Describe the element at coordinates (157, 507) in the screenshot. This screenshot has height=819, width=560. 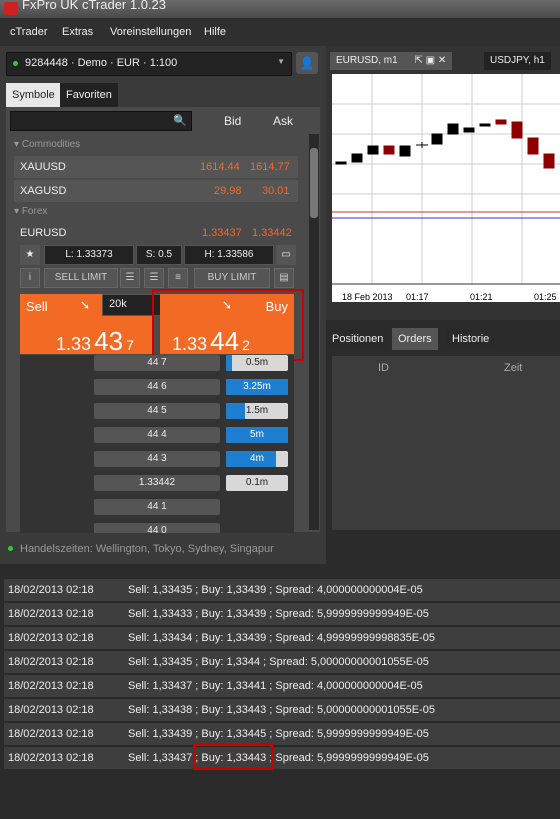
I see `ladder-price: 44 1` at that location.